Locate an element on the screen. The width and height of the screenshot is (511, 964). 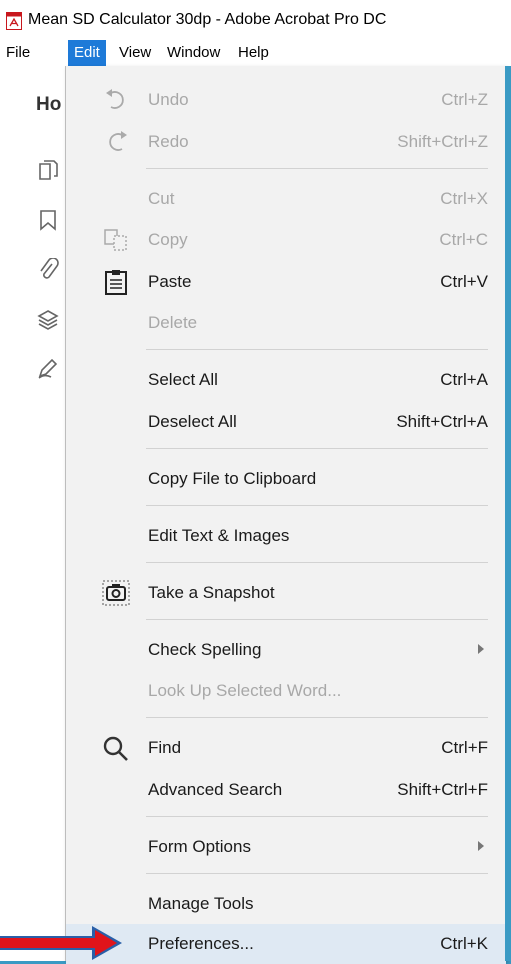
left-tool-panel: Ho is located at coordinates (32, 513).